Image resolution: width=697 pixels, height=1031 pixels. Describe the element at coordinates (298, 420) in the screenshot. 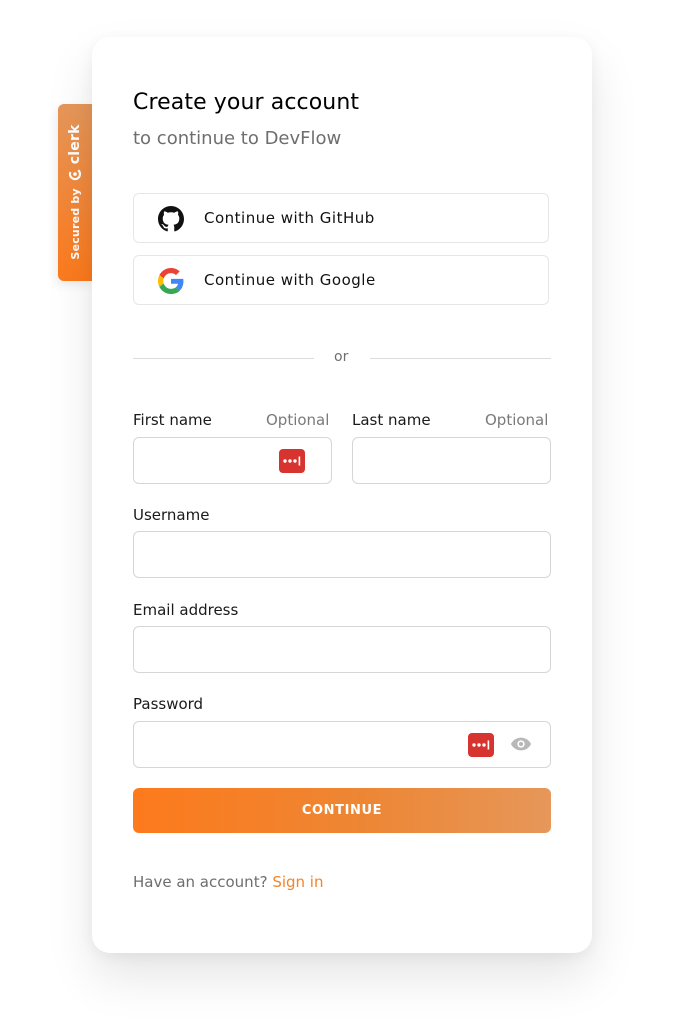

I see `first-name-optional: Optional` at that location.